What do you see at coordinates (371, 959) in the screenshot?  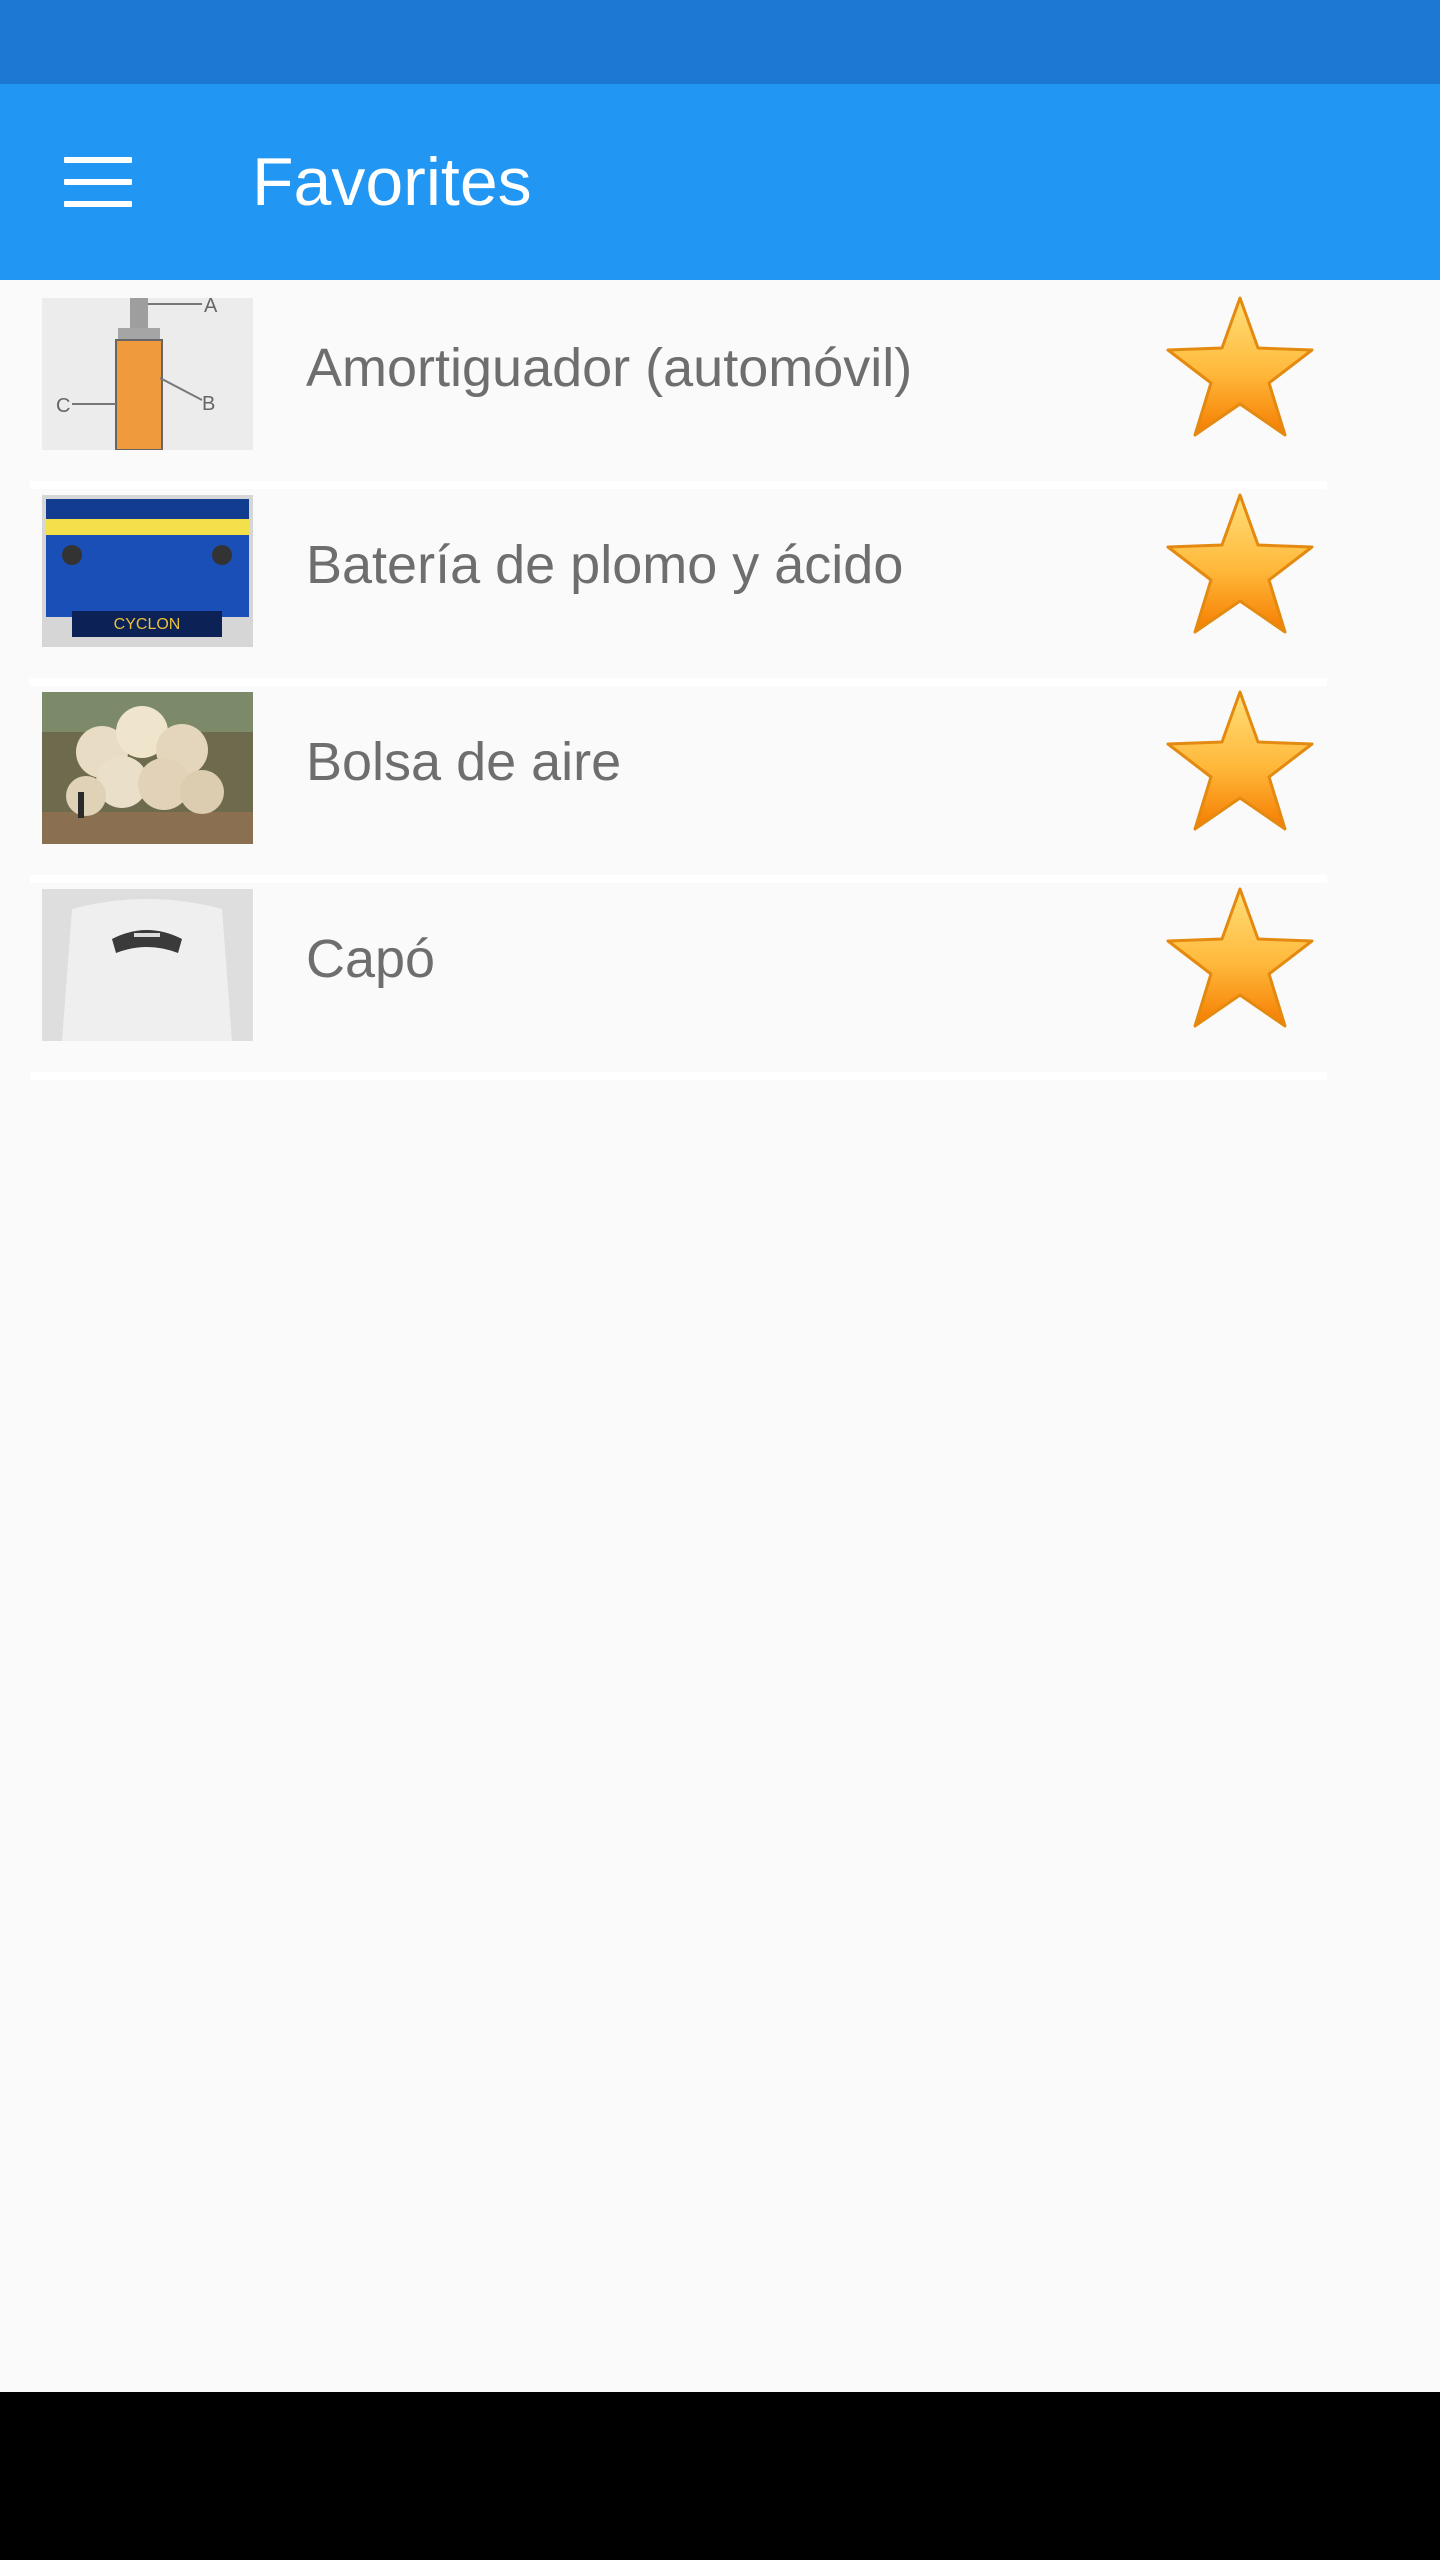 I see `list-item-label: Capó` at bounding box center [371, 959].